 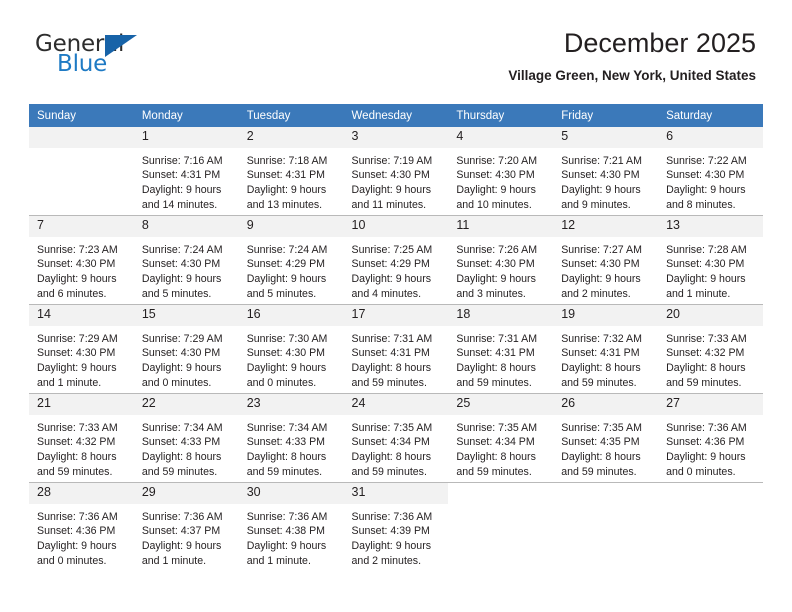 What do you see at coordinates (601, 338) in the screenshot?
I see `sunrise-text: Sunrise: 7:32 AM` at bounding box center [601, 338].